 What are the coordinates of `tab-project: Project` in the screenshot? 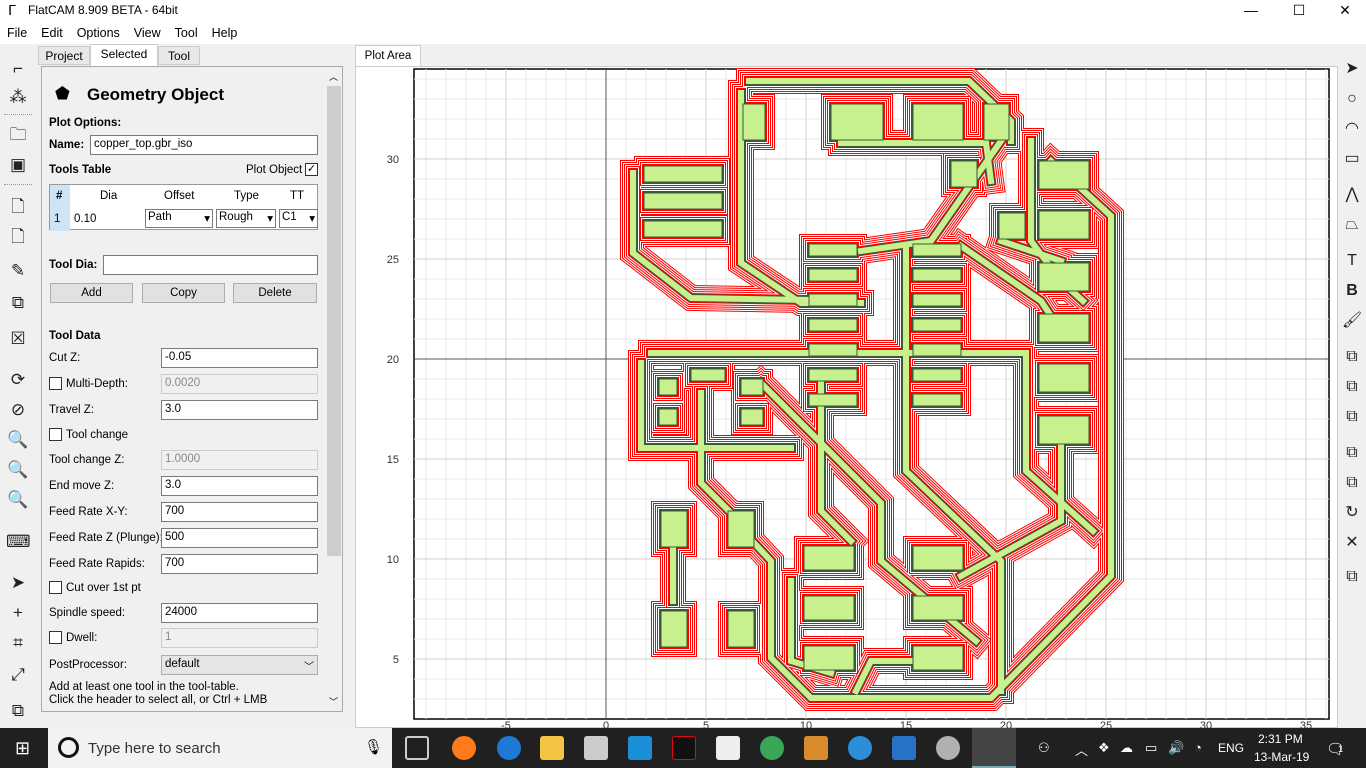 It's located at (64, 55).